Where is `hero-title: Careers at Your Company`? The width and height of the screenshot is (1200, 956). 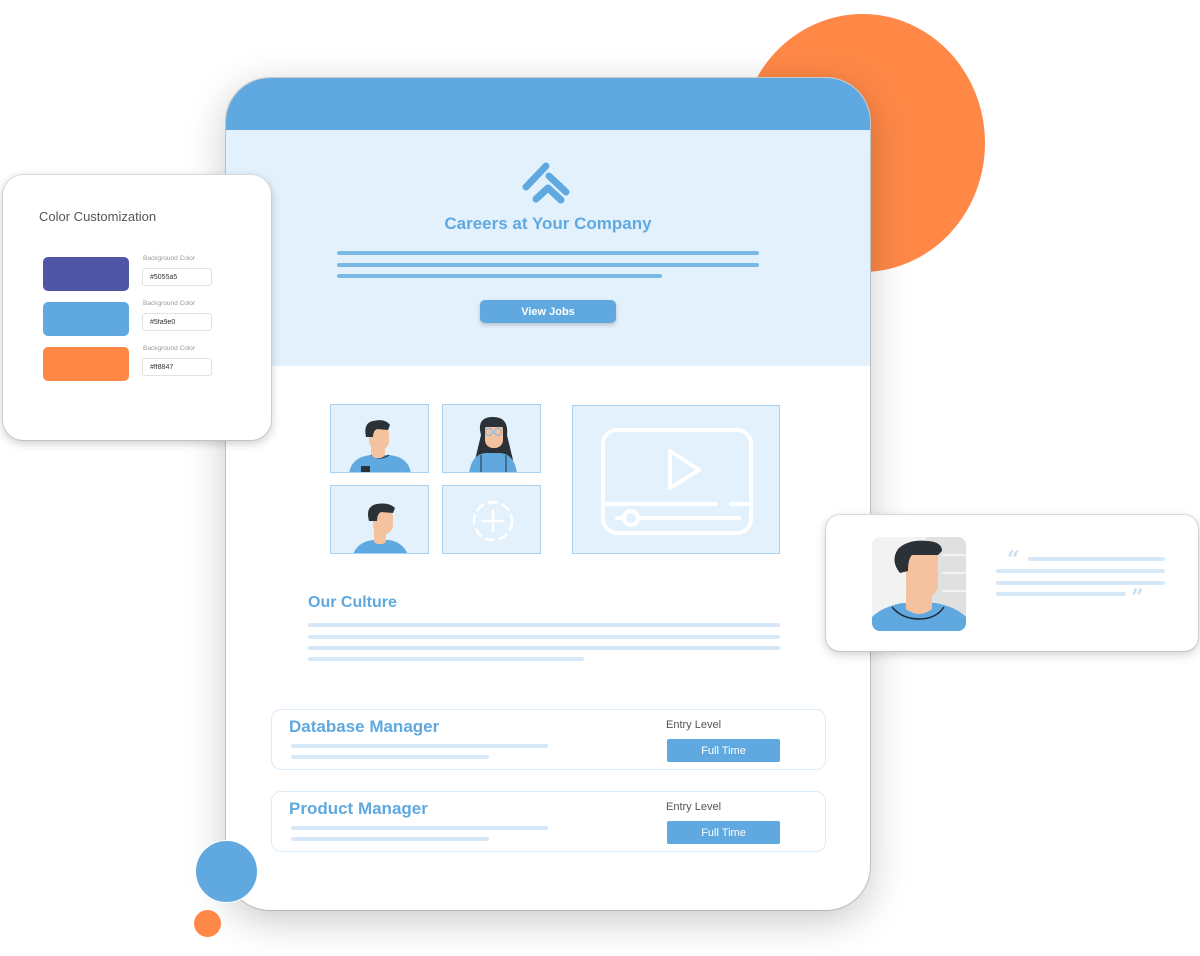 hero-title: Careers at Your Company is located at coordinates (548, 223).